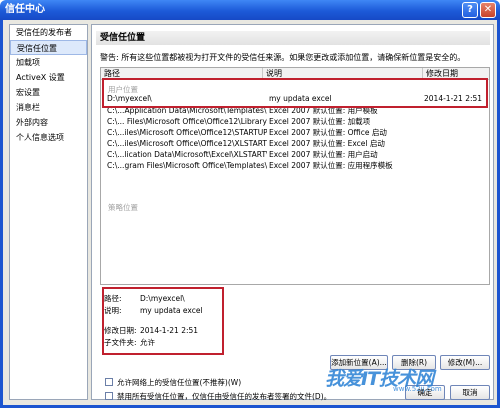  Describe the element at coordinates (109, 382) in the screenshot. I see `allow-network-checkbox` at that location.